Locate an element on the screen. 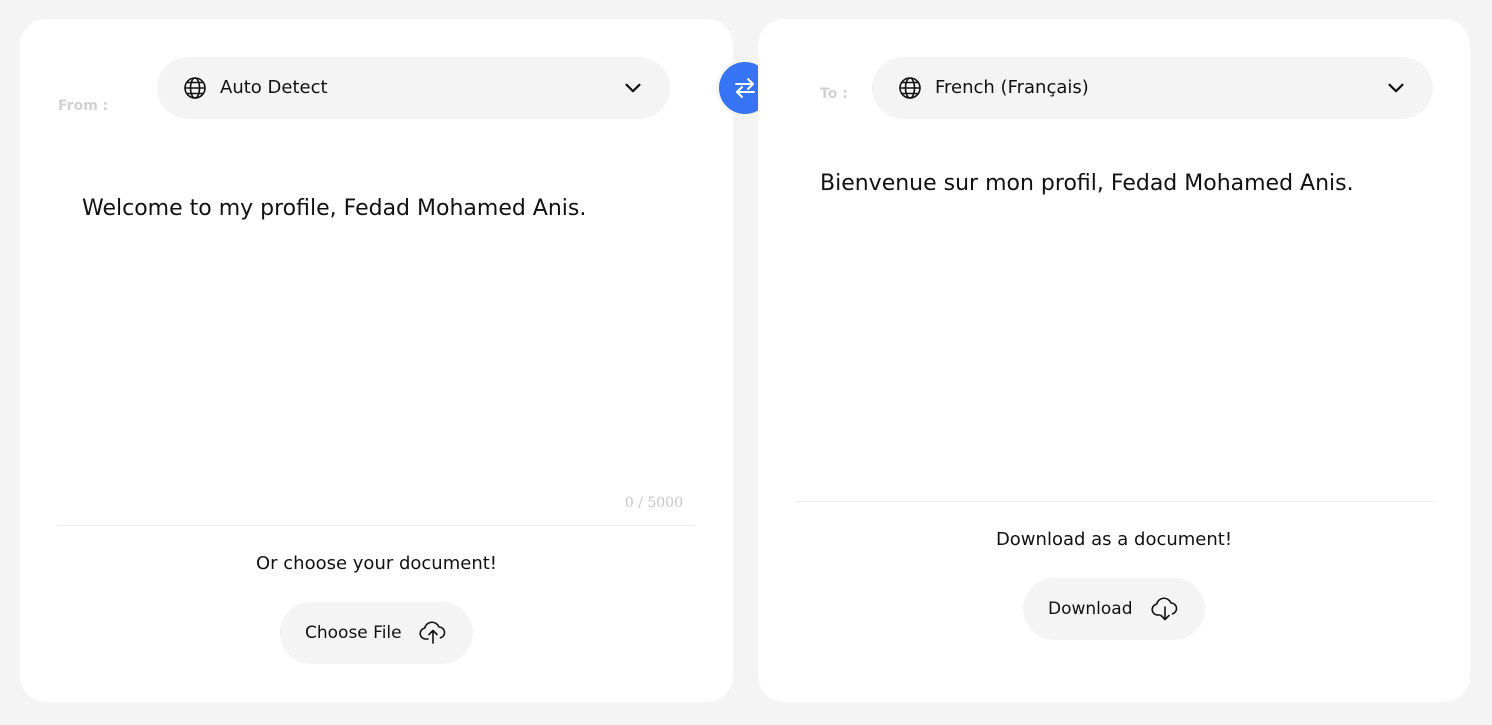  swap-arrows-icon is located at coordinates (745, 88).